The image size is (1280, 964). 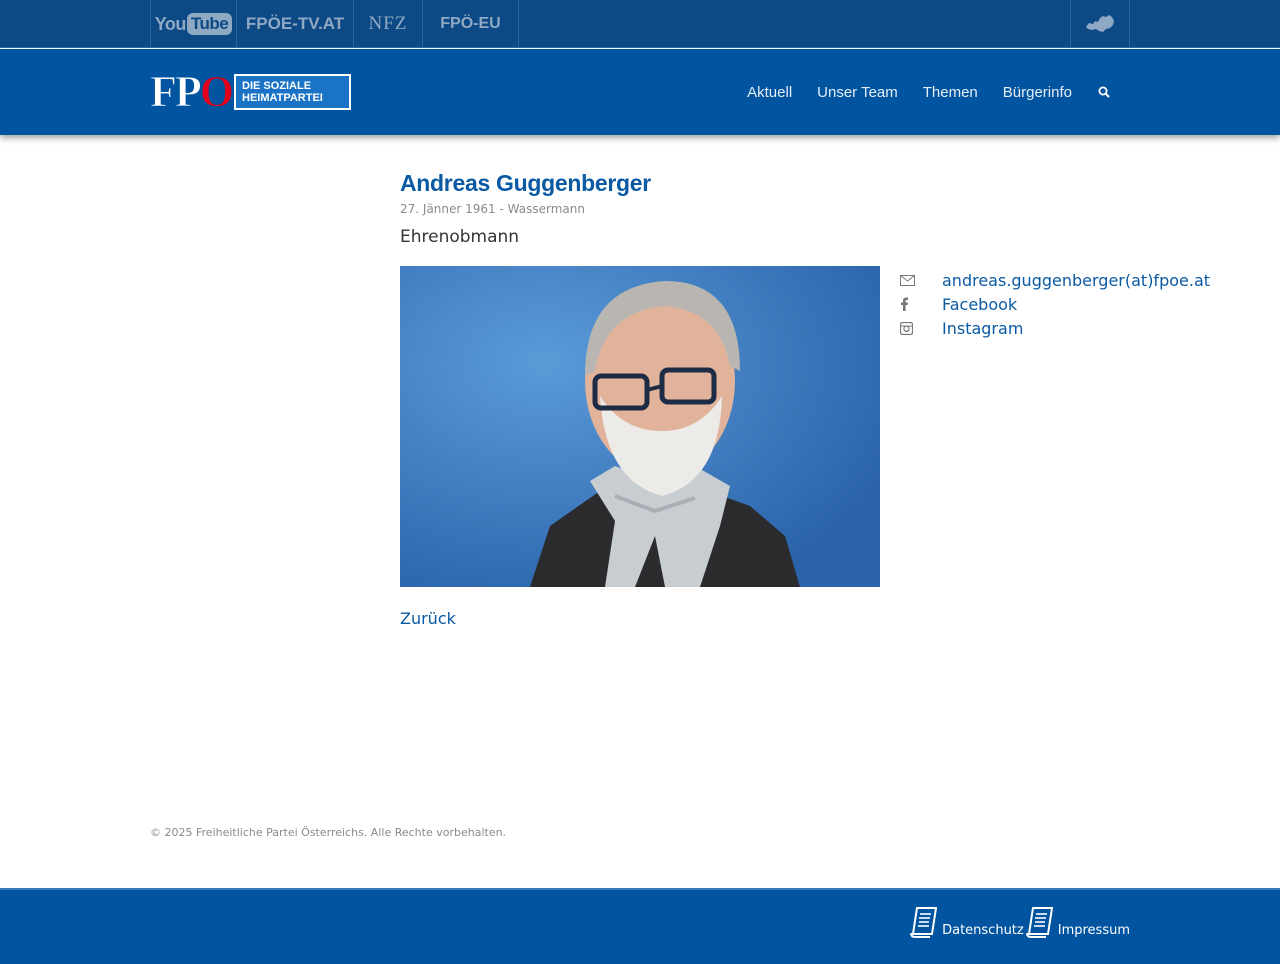 I want to click on person-birth: 27. Jänner 1961 - Wassermann, so click(x=492, y=209).